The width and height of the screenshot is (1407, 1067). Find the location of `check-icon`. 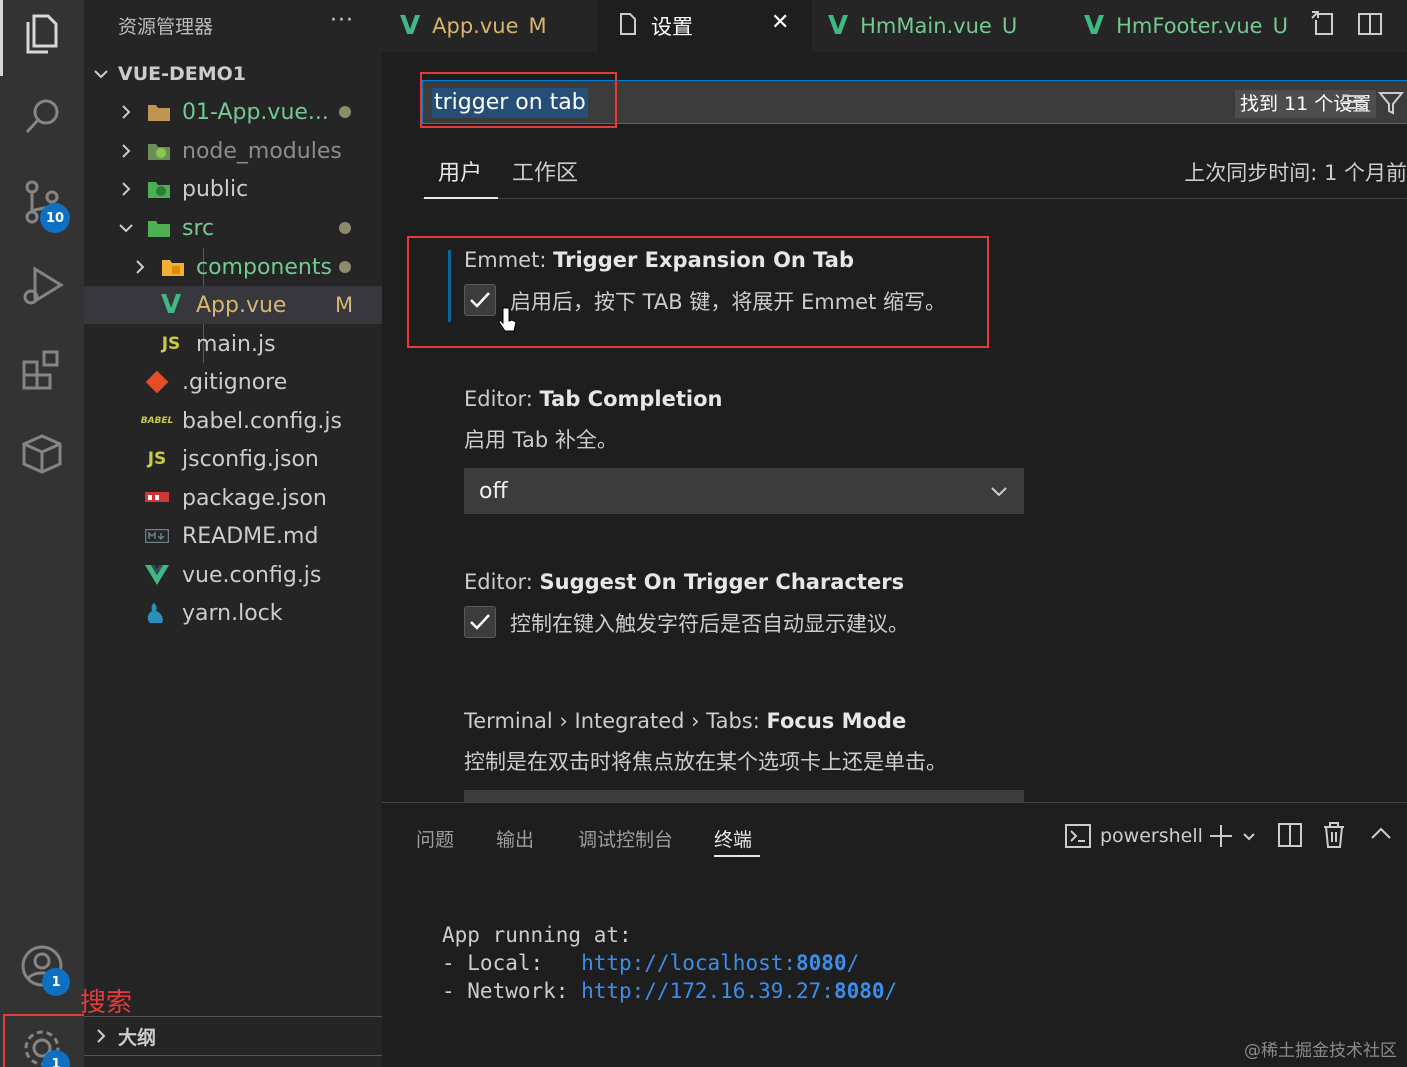

check-icon is located at coordinates (480, 622).